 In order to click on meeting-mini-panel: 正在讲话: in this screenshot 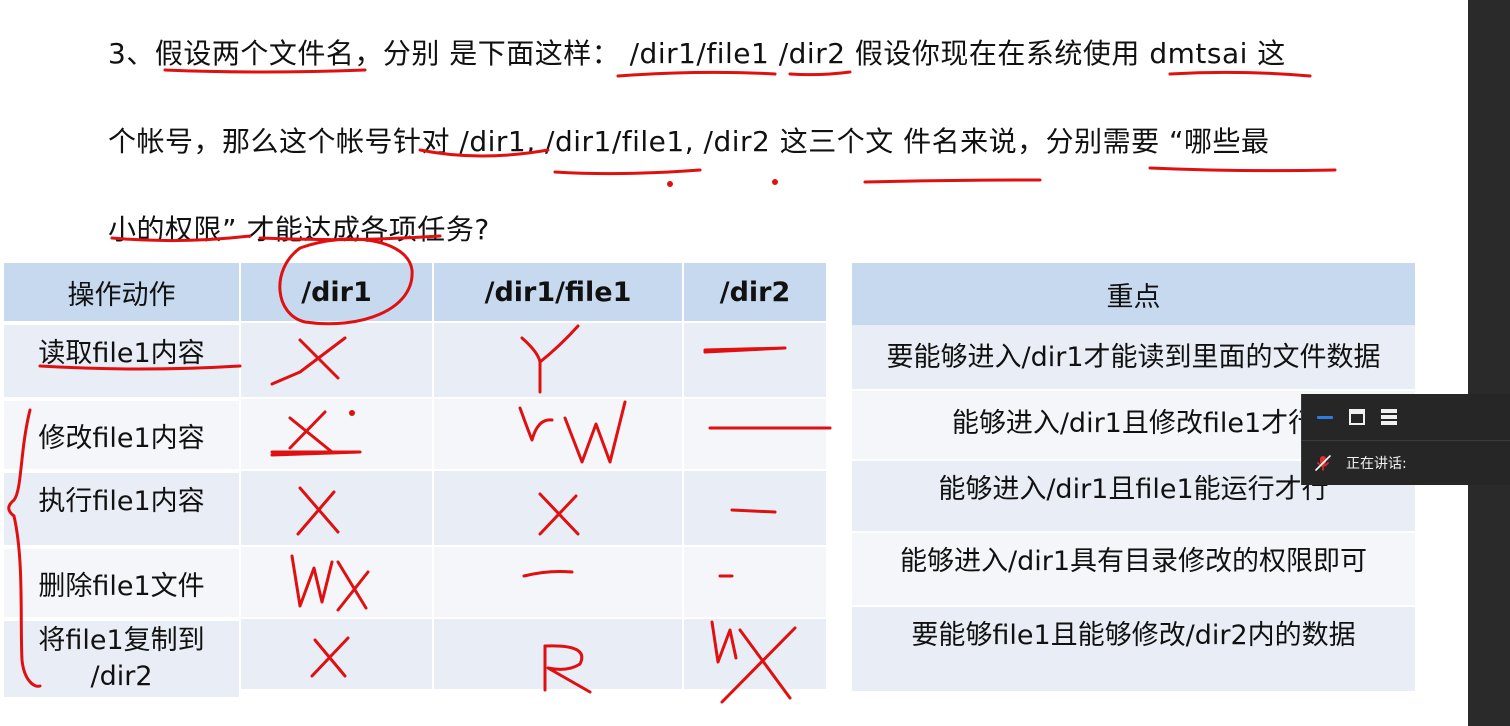, I will do `click(1405, 439)`.